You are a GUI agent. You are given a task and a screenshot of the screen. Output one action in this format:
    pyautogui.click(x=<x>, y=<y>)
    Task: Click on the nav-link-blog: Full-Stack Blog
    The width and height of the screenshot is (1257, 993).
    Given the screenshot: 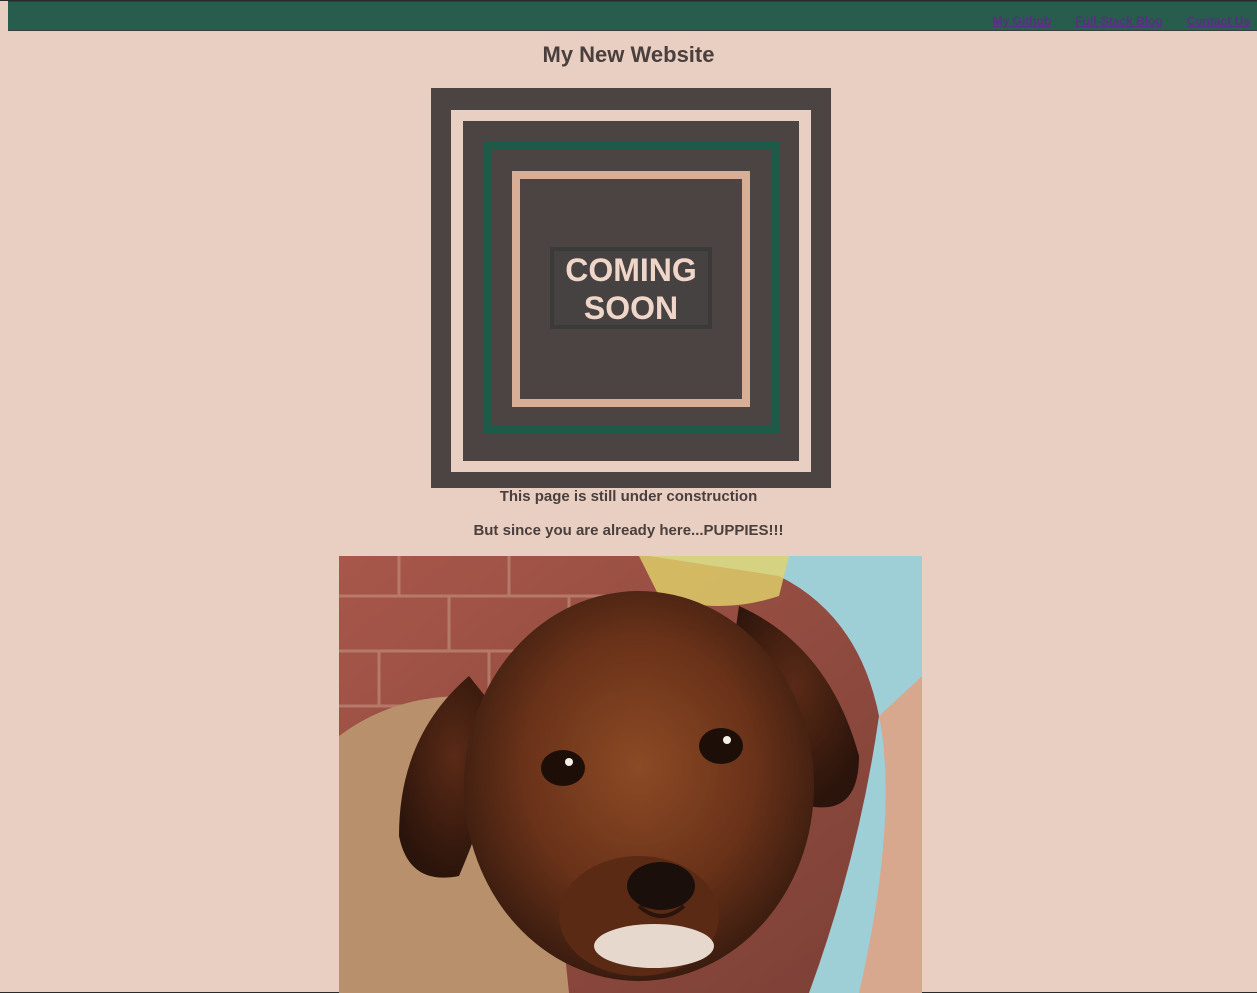 What is the action you would take?
    pyautogui.click(x=1118, y=21)
    